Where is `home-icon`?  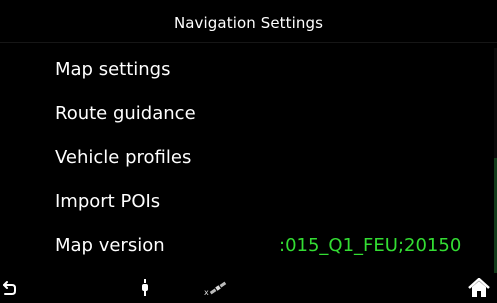 home-icon is located at coordinates (479, 288).